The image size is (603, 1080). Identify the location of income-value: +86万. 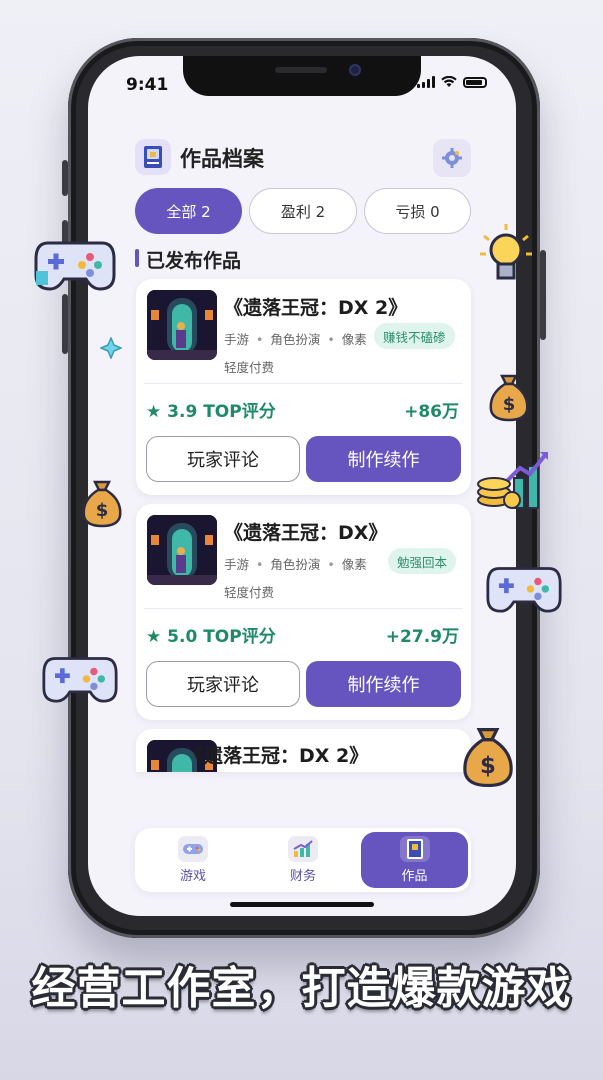
(431, 412).